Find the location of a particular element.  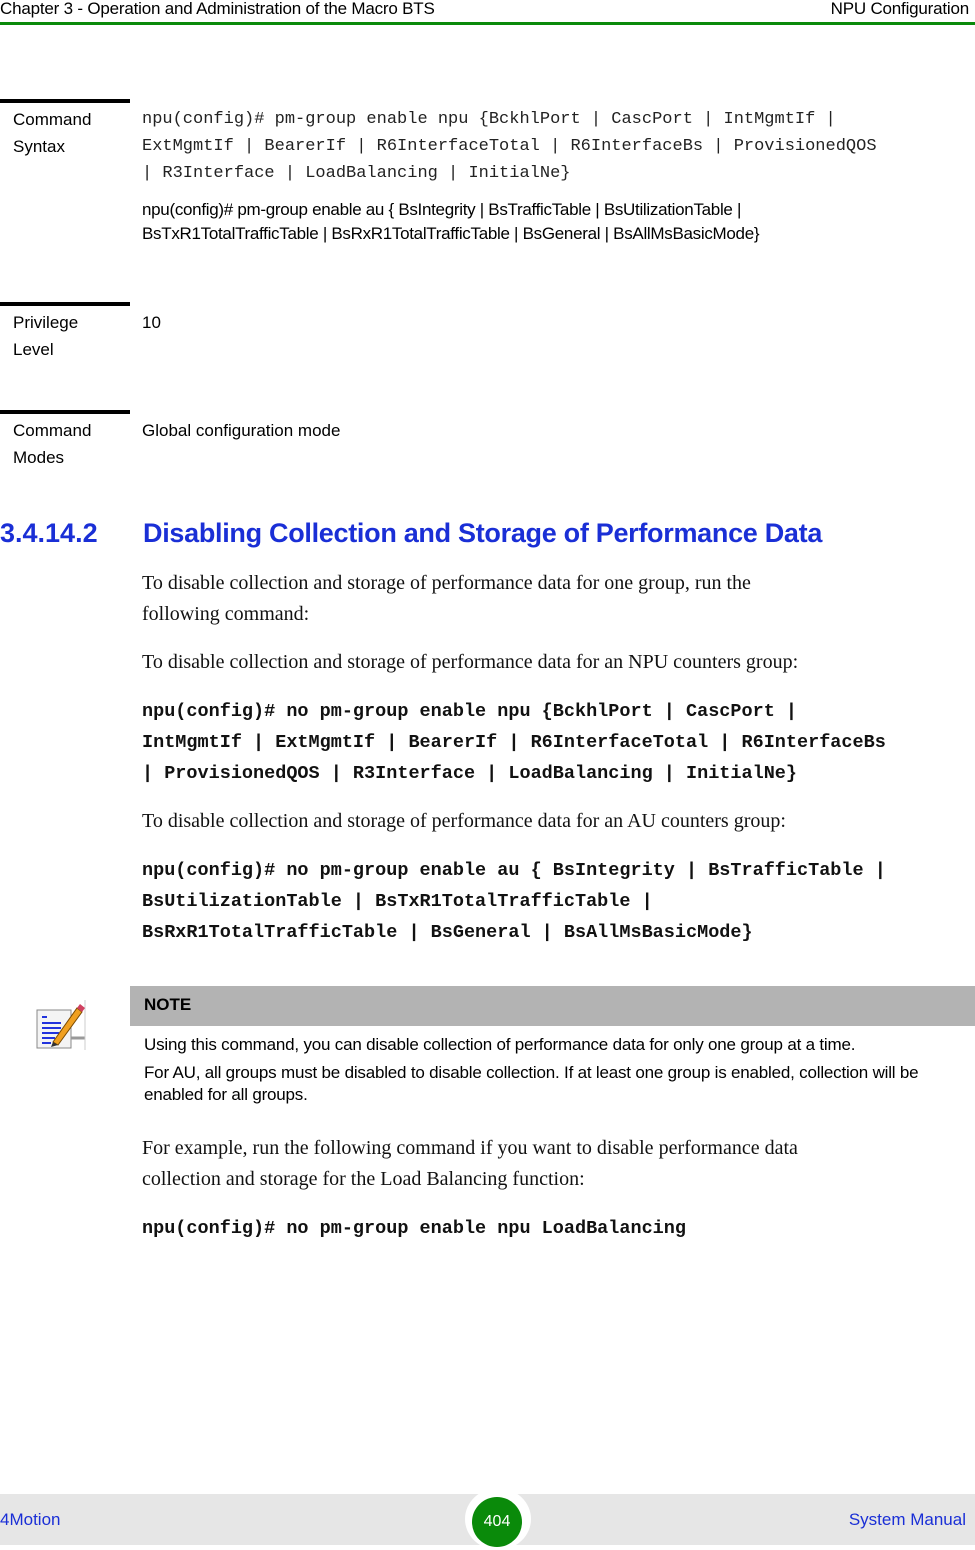

page-footer: 4Motion 404 System Manual is located at coordinates (487, 1519).